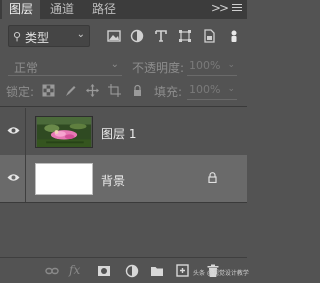 The image size is (320, 283). Describe the element at coordinates (158, 68) in the screenshot. I see `opacity-label: 不透明度:` at that location.